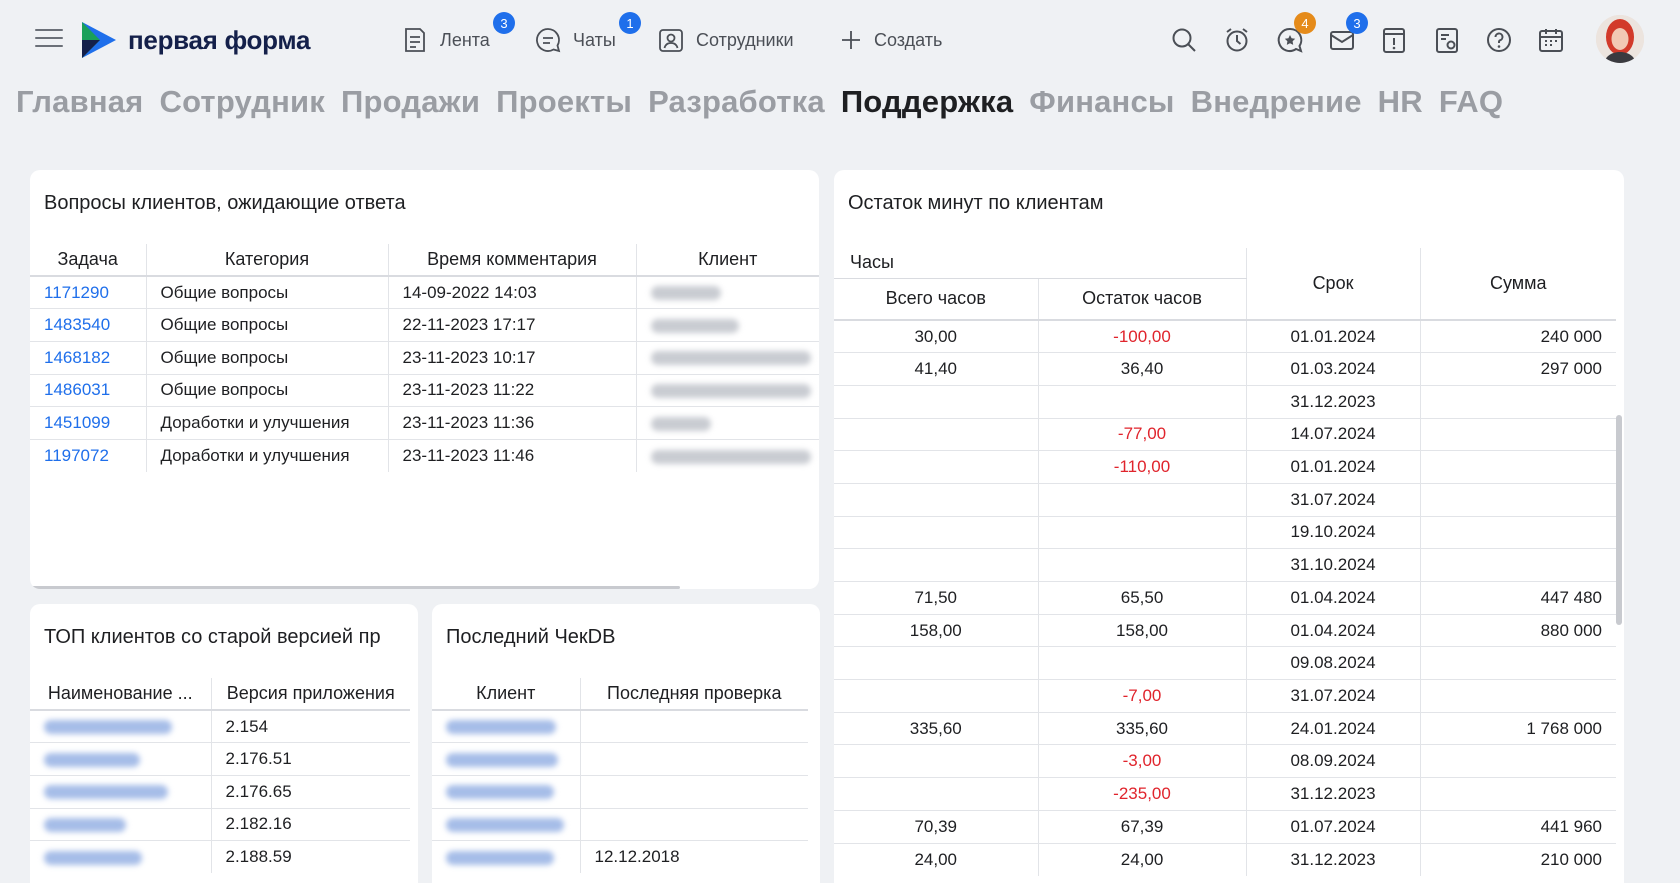  I want to click on col-due: Срок, so click(1333, 284).